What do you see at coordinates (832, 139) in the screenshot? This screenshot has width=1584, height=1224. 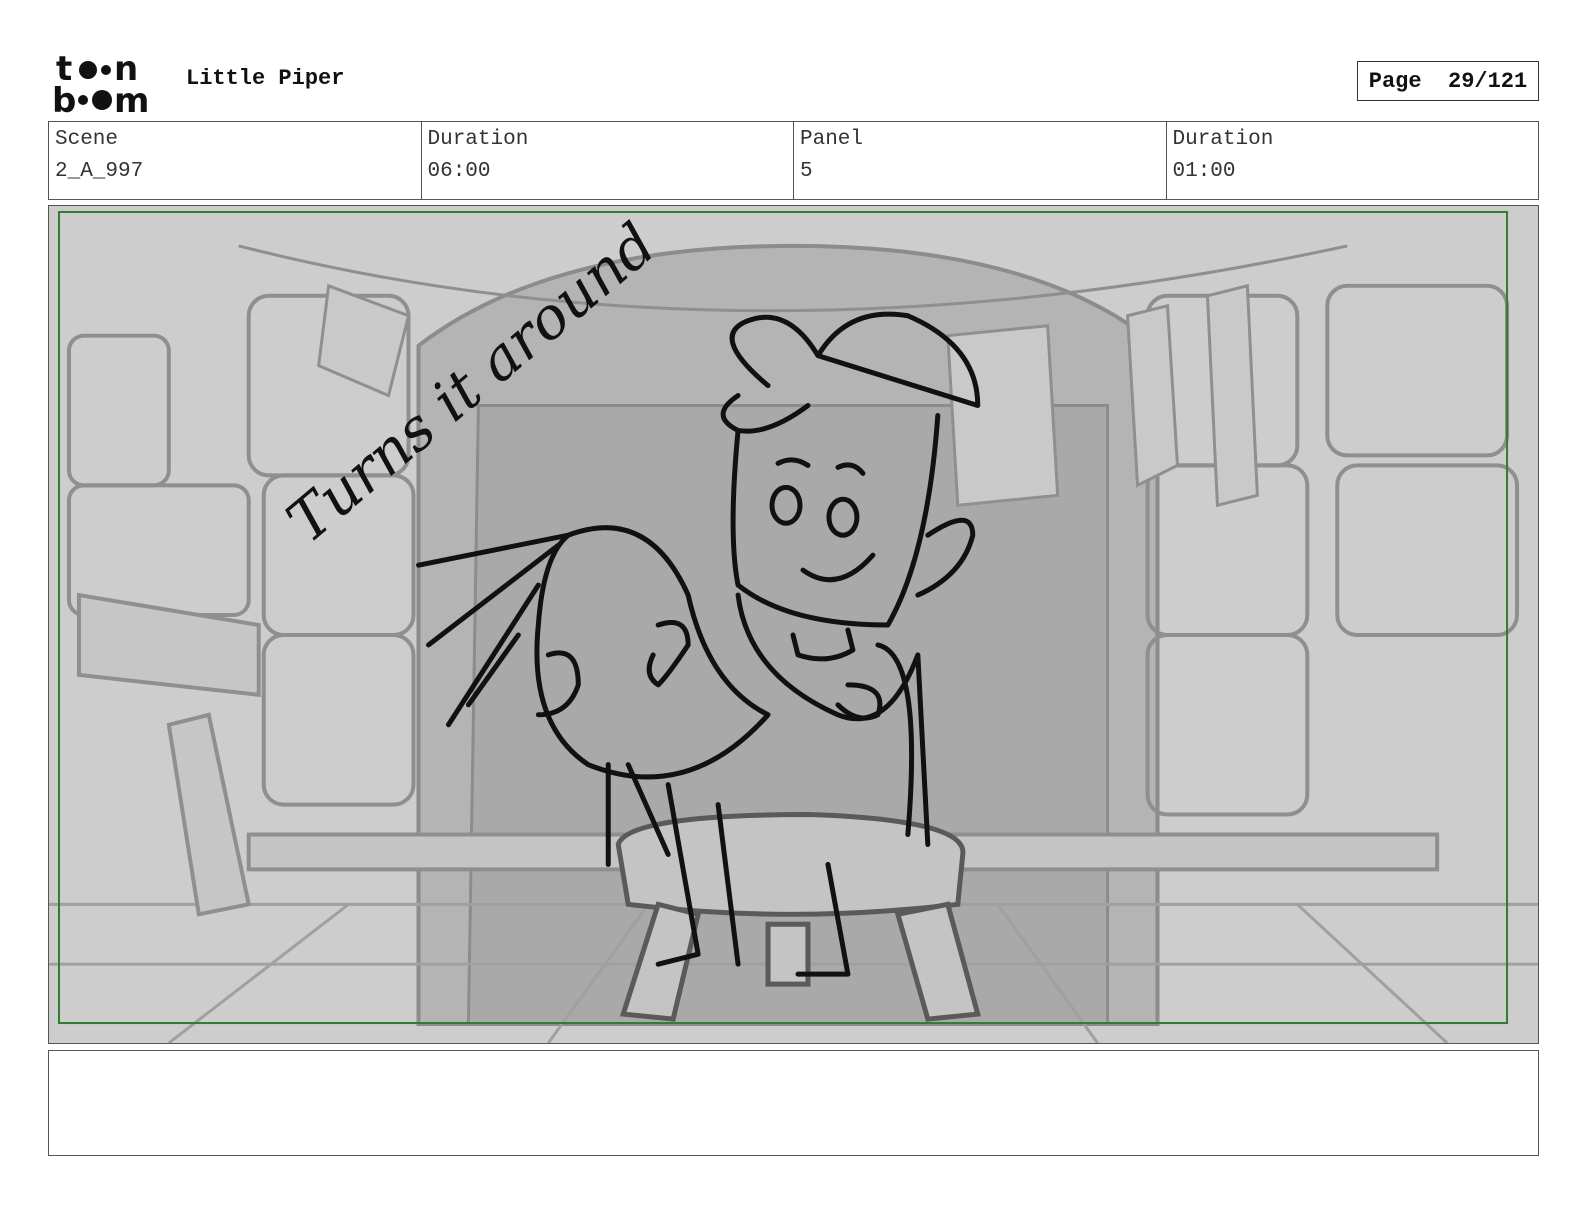 I see `panel-label: Panel` at bounding box center [832, 139].